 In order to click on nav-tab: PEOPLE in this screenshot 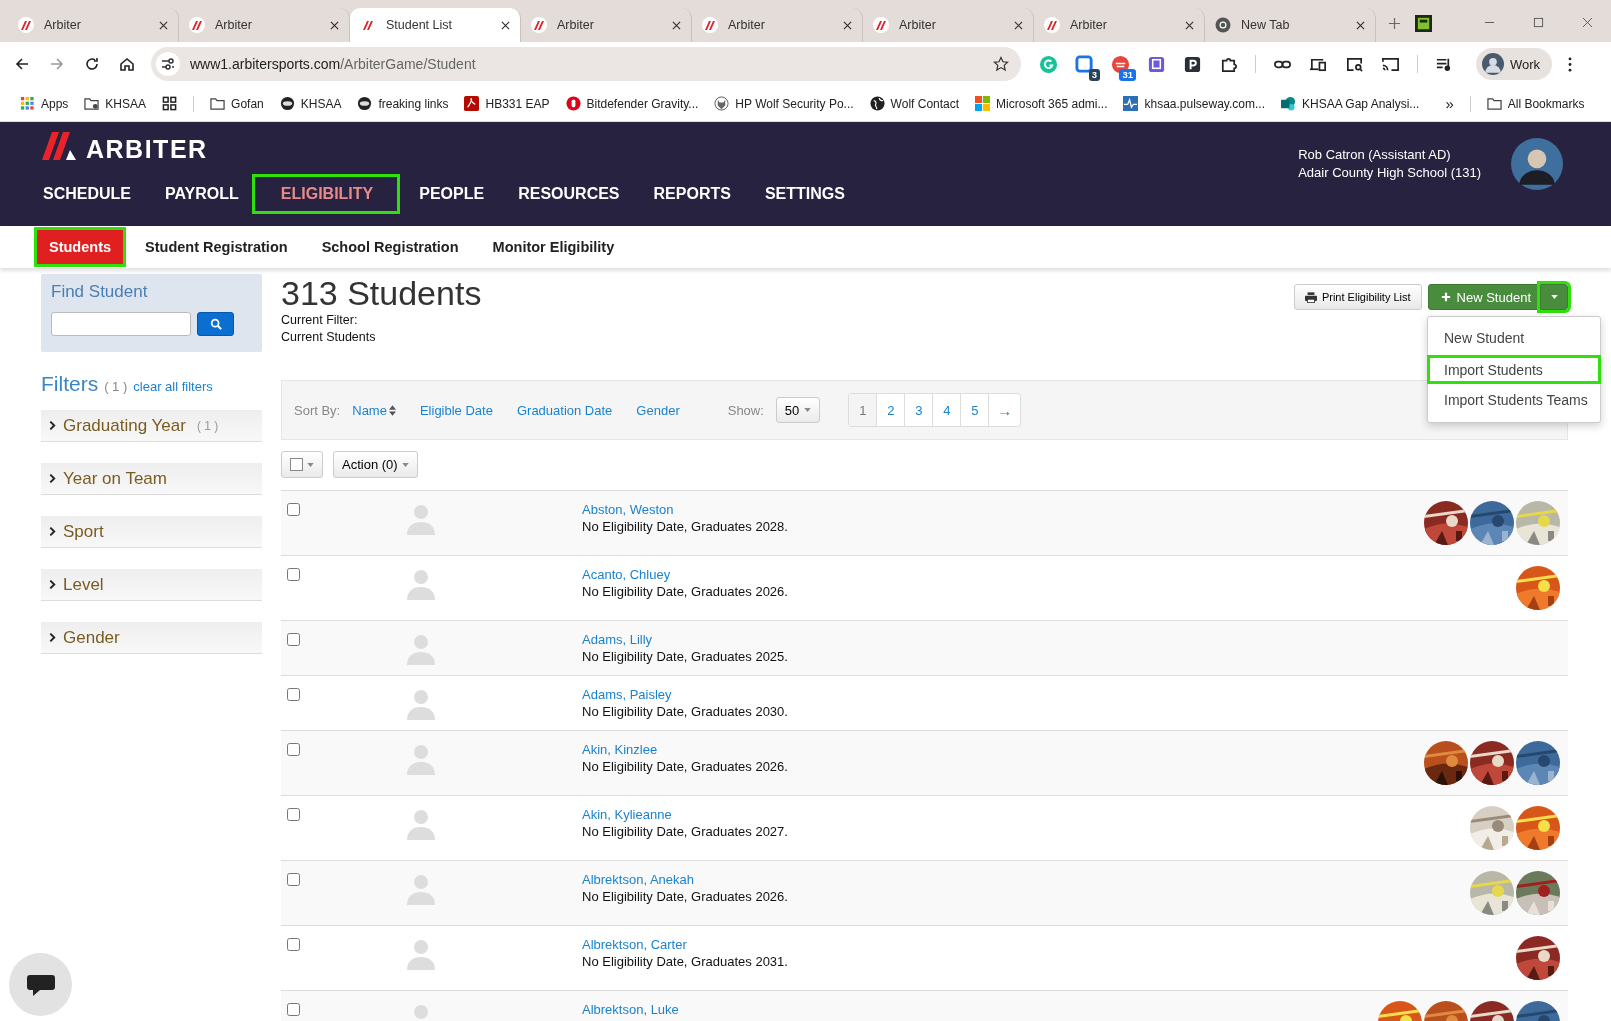, I will do `click(452, 194)`.